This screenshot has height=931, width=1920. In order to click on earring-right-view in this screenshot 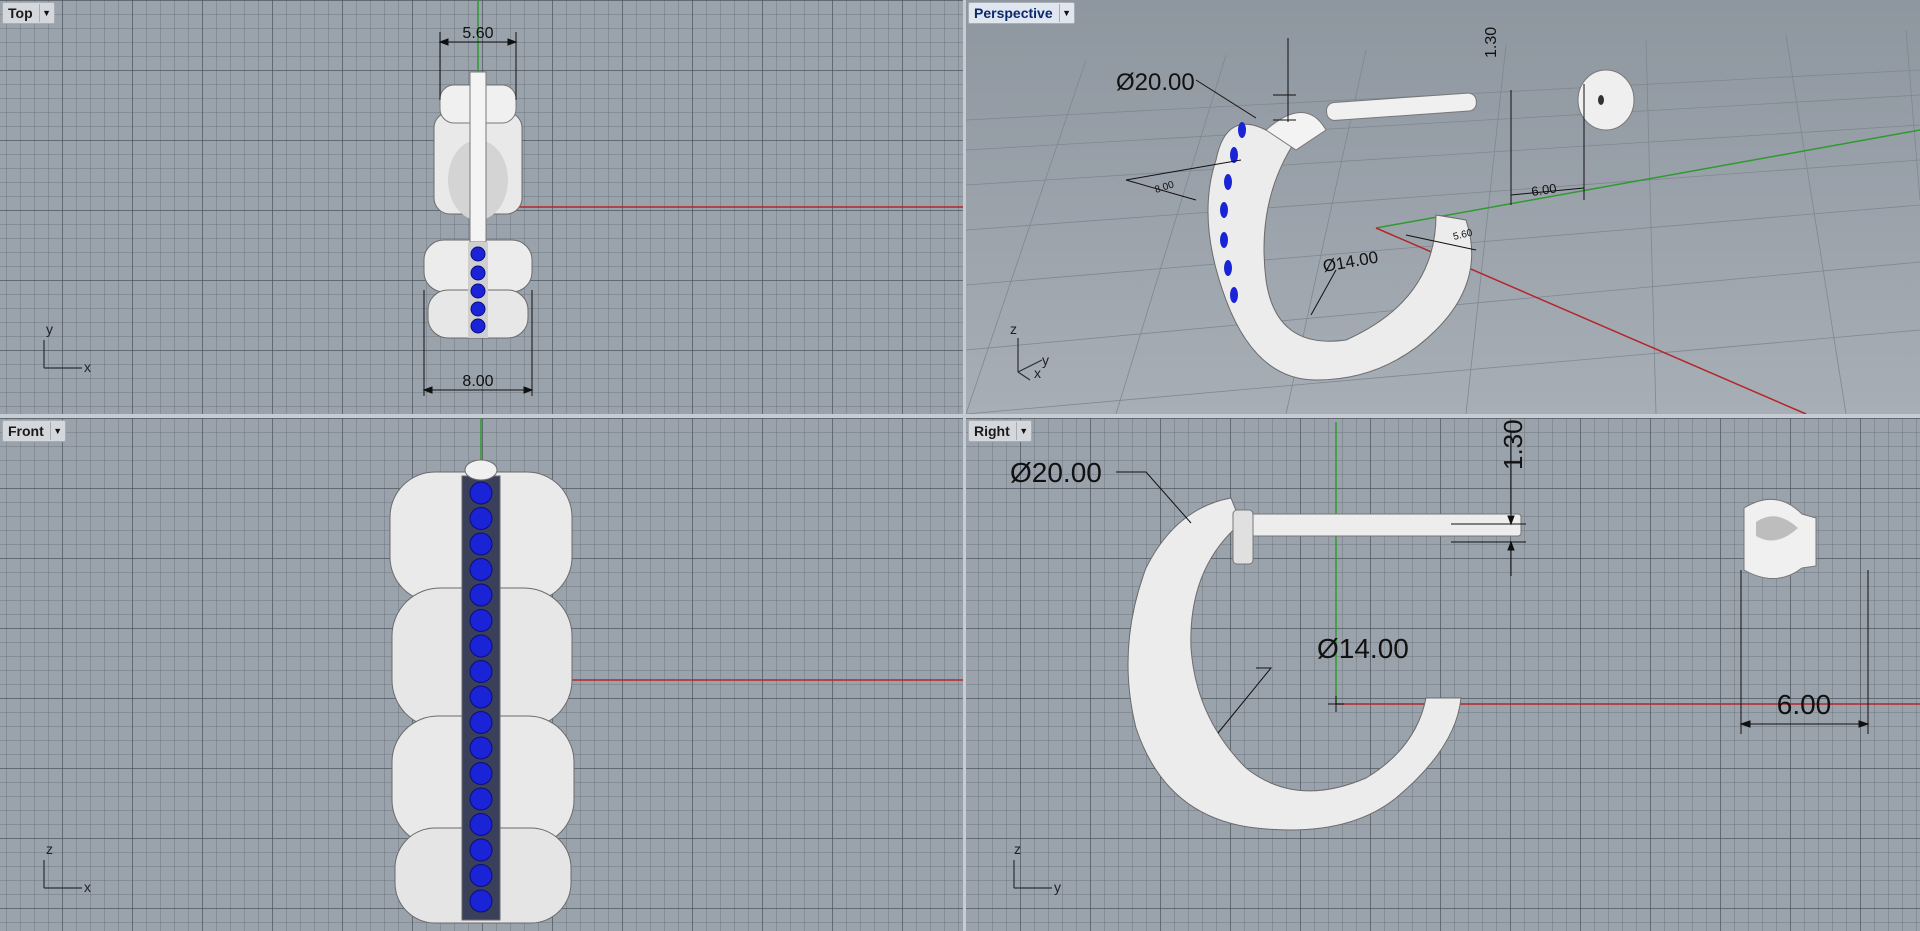, I will do `click(1472, 664)`.